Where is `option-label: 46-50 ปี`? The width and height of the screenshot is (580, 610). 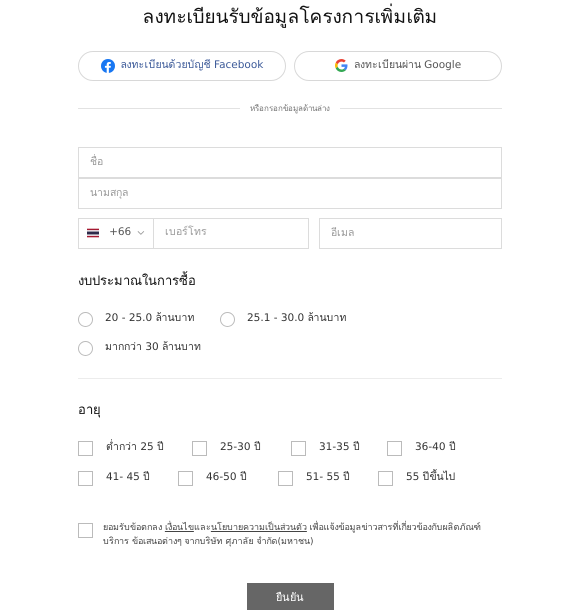 option-label: 46-50 ปี is located at coordinates (226, 478).